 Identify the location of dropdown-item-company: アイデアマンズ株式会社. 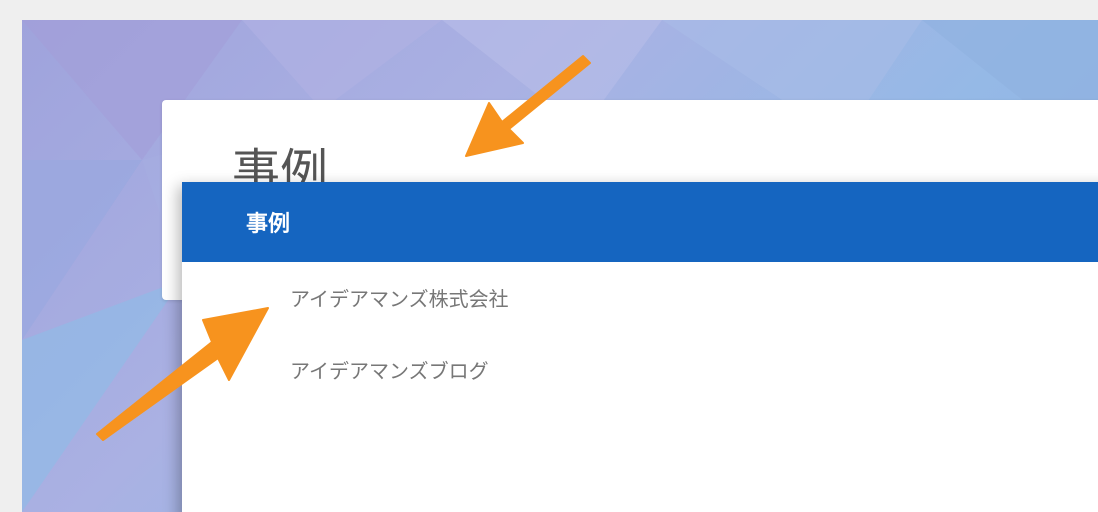
(640, 297).